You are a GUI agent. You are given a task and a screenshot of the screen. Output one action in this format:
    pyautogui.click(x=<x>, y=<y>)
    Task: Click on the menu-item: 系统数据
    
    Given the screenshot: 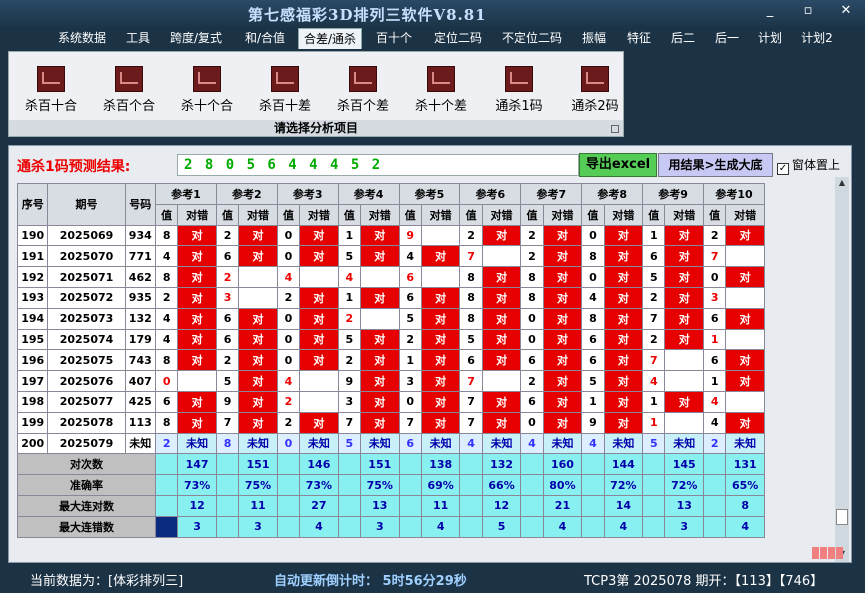 What is the action you would take?
    pyautogui.click(x=82, y=38)
    